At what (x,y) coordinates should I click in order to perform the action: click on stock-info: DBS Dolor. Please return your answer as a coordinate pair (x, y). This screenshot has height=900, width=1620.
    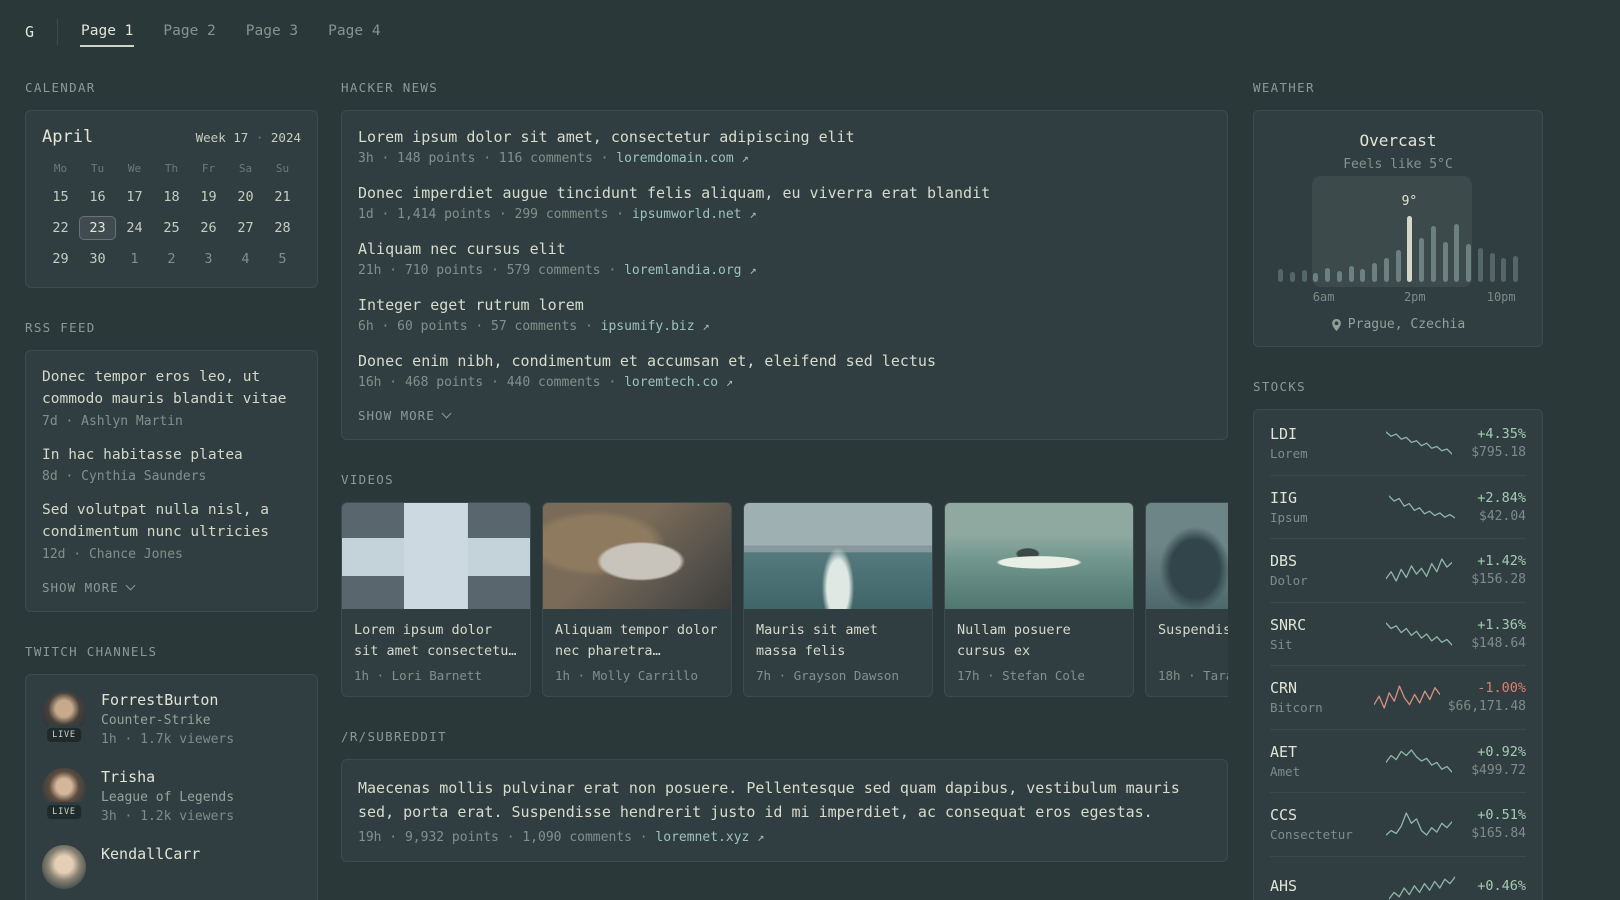
    Looking at the image, I should click on (1318, 570).